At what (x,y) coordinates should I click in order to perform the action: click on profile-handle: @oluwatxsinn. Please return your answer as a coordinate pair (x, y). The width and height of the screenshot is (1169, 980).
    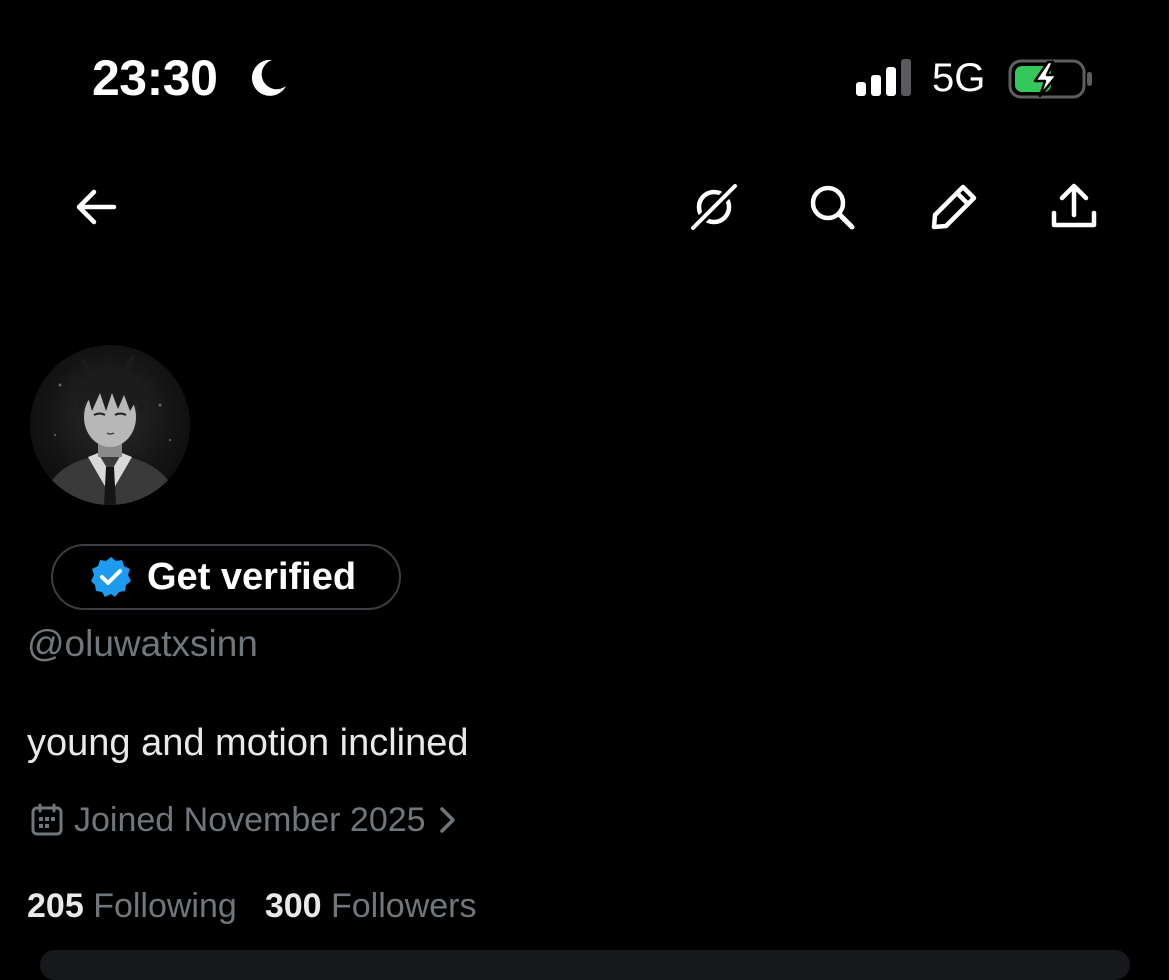
    Looking at the image, I should click on (142, 643).